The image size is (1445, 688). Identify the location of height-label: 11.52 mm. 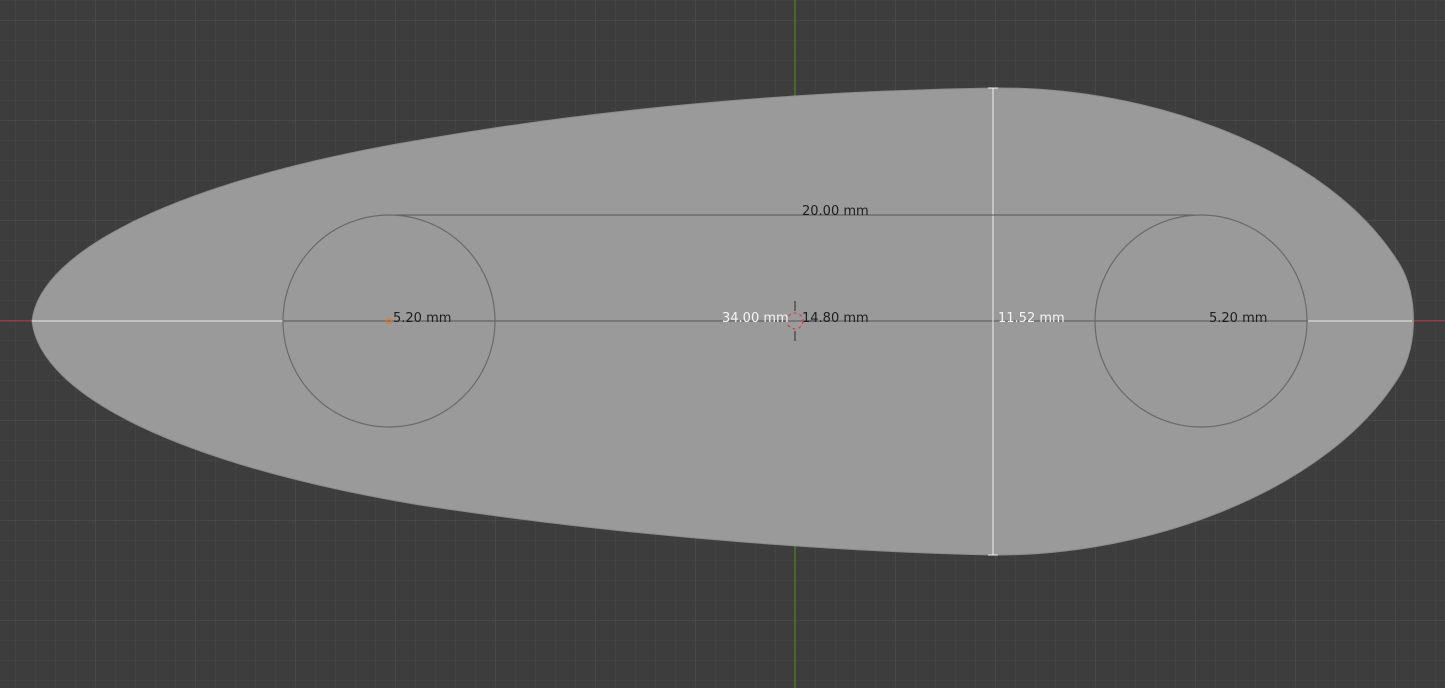
(1031, 318).